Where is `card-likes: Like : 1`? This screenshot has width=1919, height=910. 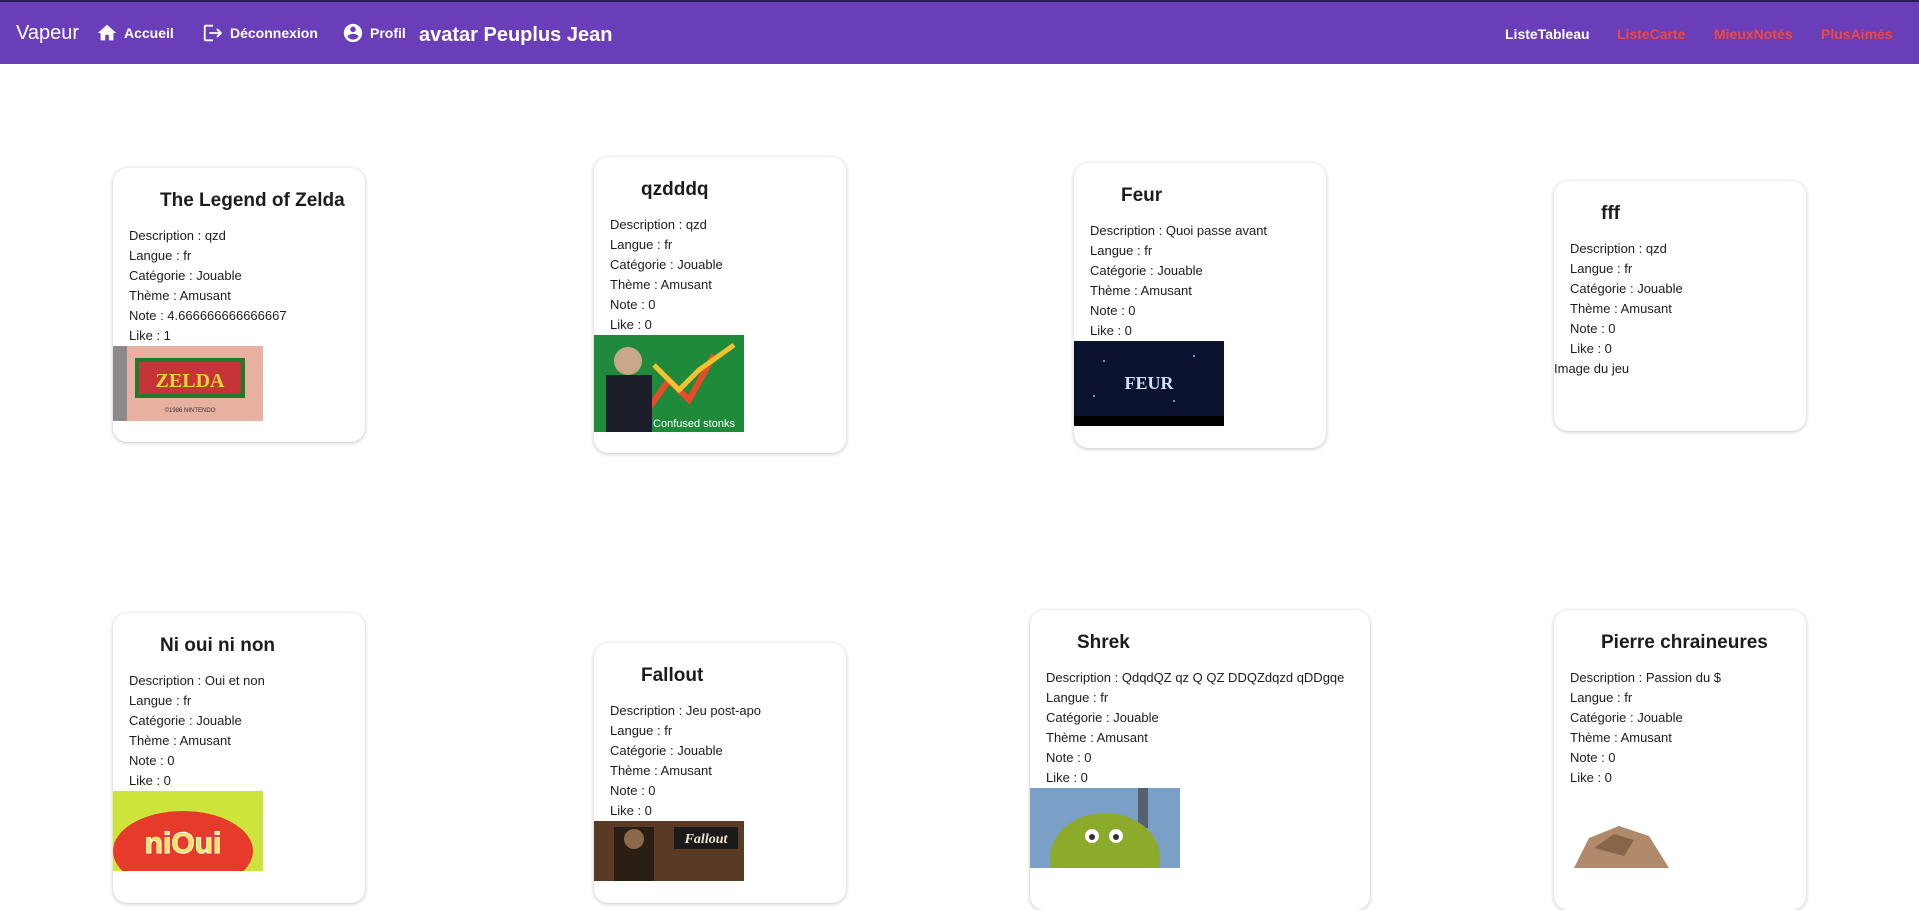
card-likes: Like : 1 is located at coordinates (150, 335).